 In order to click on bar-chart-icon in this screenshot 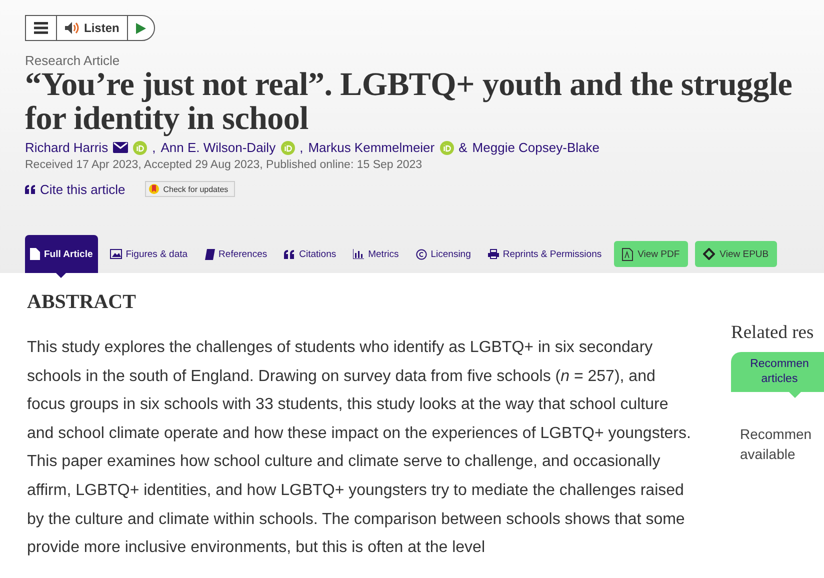, I will do `click(358, 254)`.